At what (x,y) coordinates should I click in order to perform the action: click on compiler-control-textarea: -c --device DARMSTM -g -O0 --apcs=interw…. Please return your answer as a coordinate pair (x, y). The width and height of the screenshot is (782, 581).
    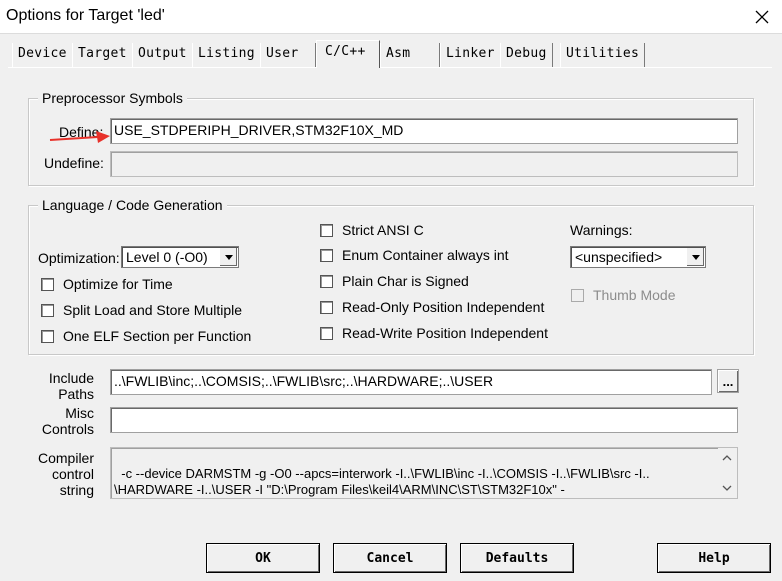
    Looking at the image, I should click on (424, 473).